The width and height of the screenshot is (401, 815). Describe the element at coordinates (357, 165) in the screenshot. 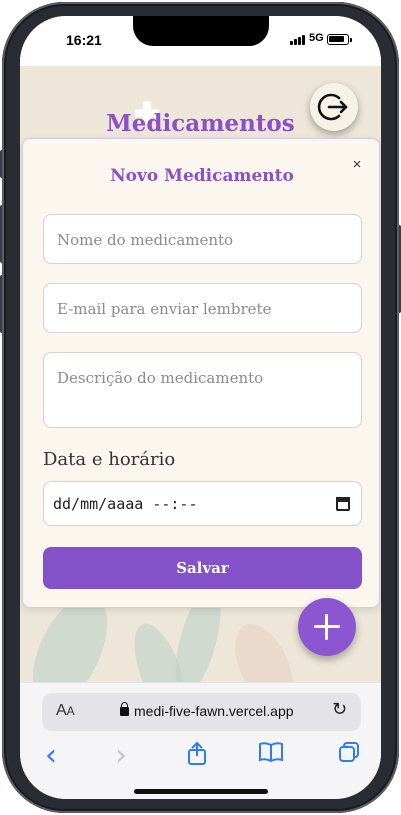

I see `close-button: ×` at that location.